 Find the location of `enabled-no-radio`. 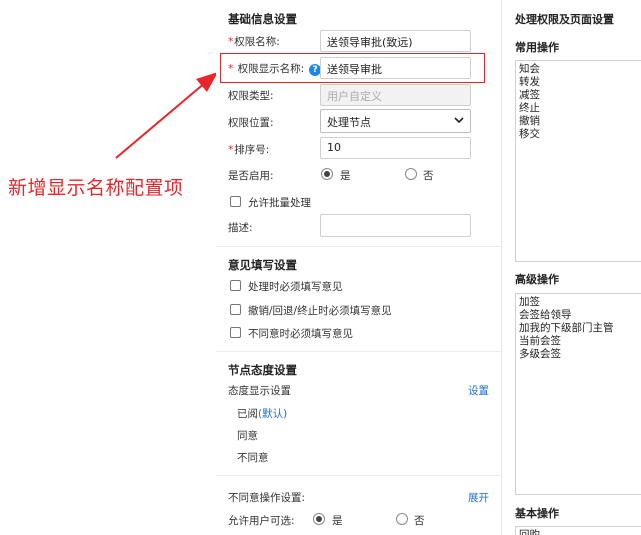

enabled-no-radio is located at coordinates (411, 174).